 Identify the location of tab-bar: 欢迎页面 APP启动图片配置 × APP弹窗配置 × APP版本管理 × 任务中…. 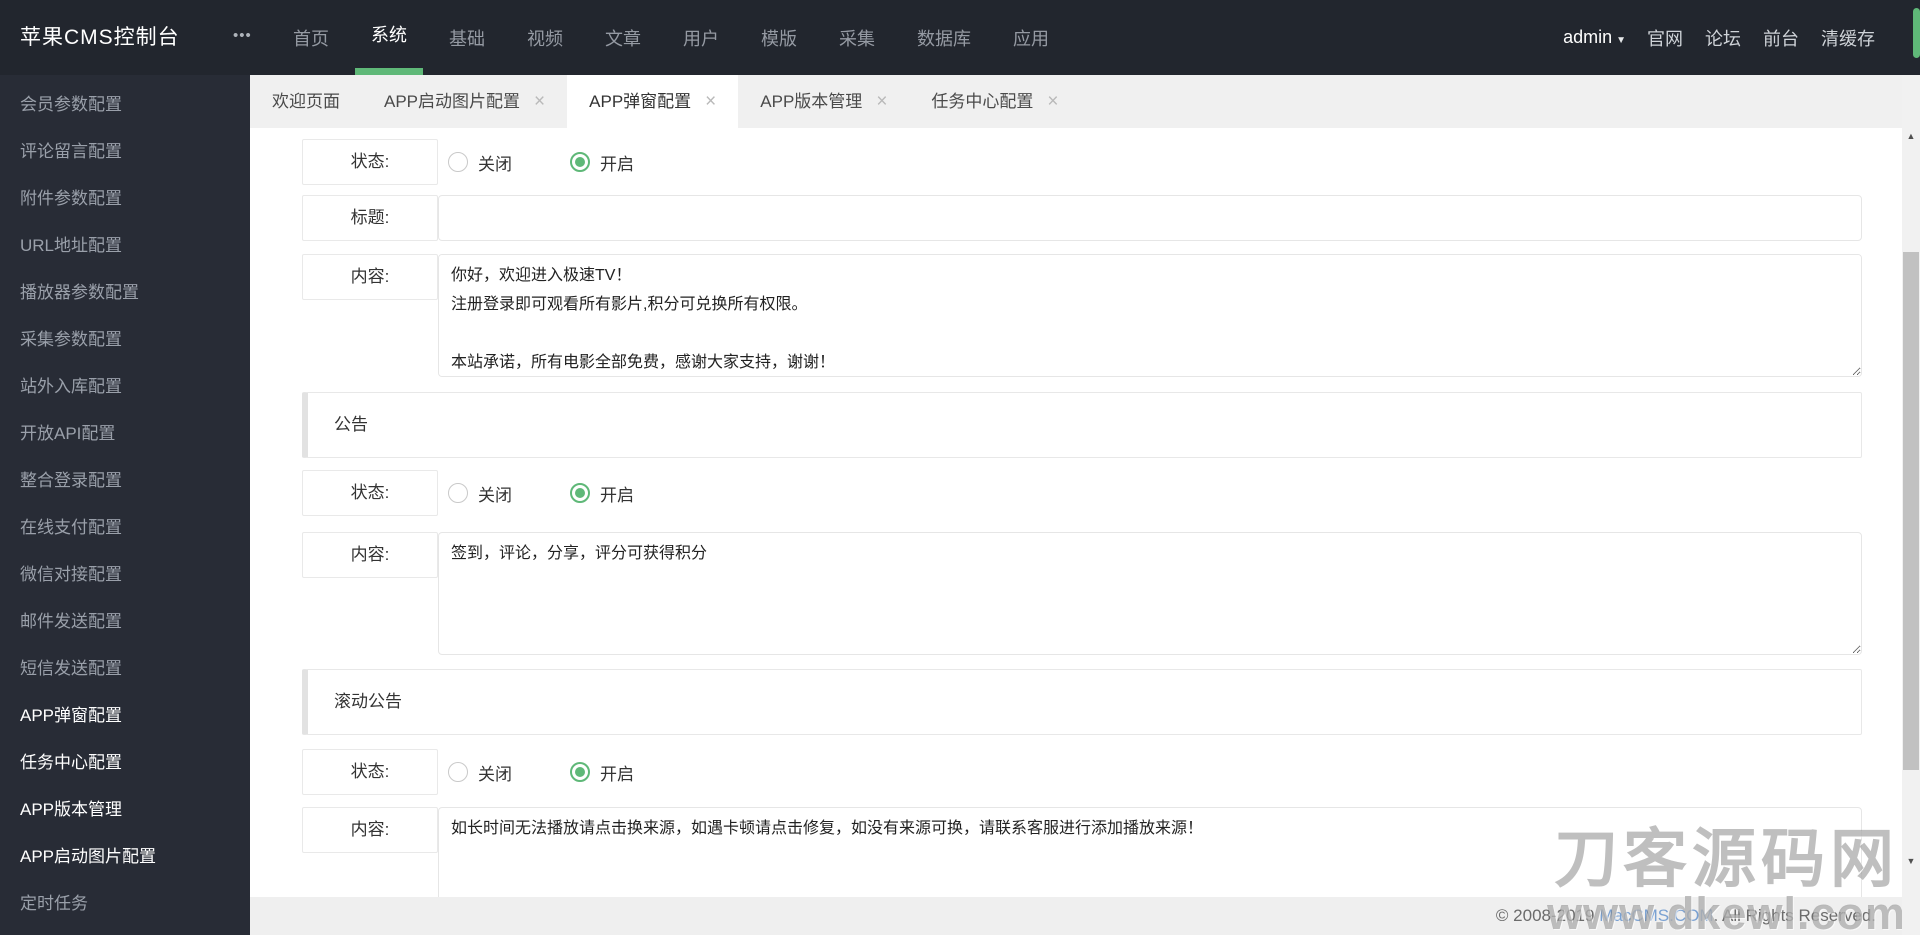
(1076, 101).